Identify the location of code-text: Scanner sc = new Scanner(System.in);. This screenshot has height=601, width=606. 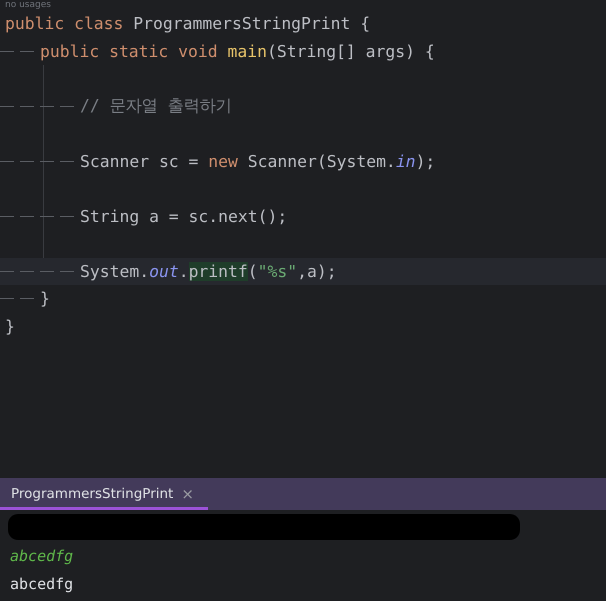
(258, 161).